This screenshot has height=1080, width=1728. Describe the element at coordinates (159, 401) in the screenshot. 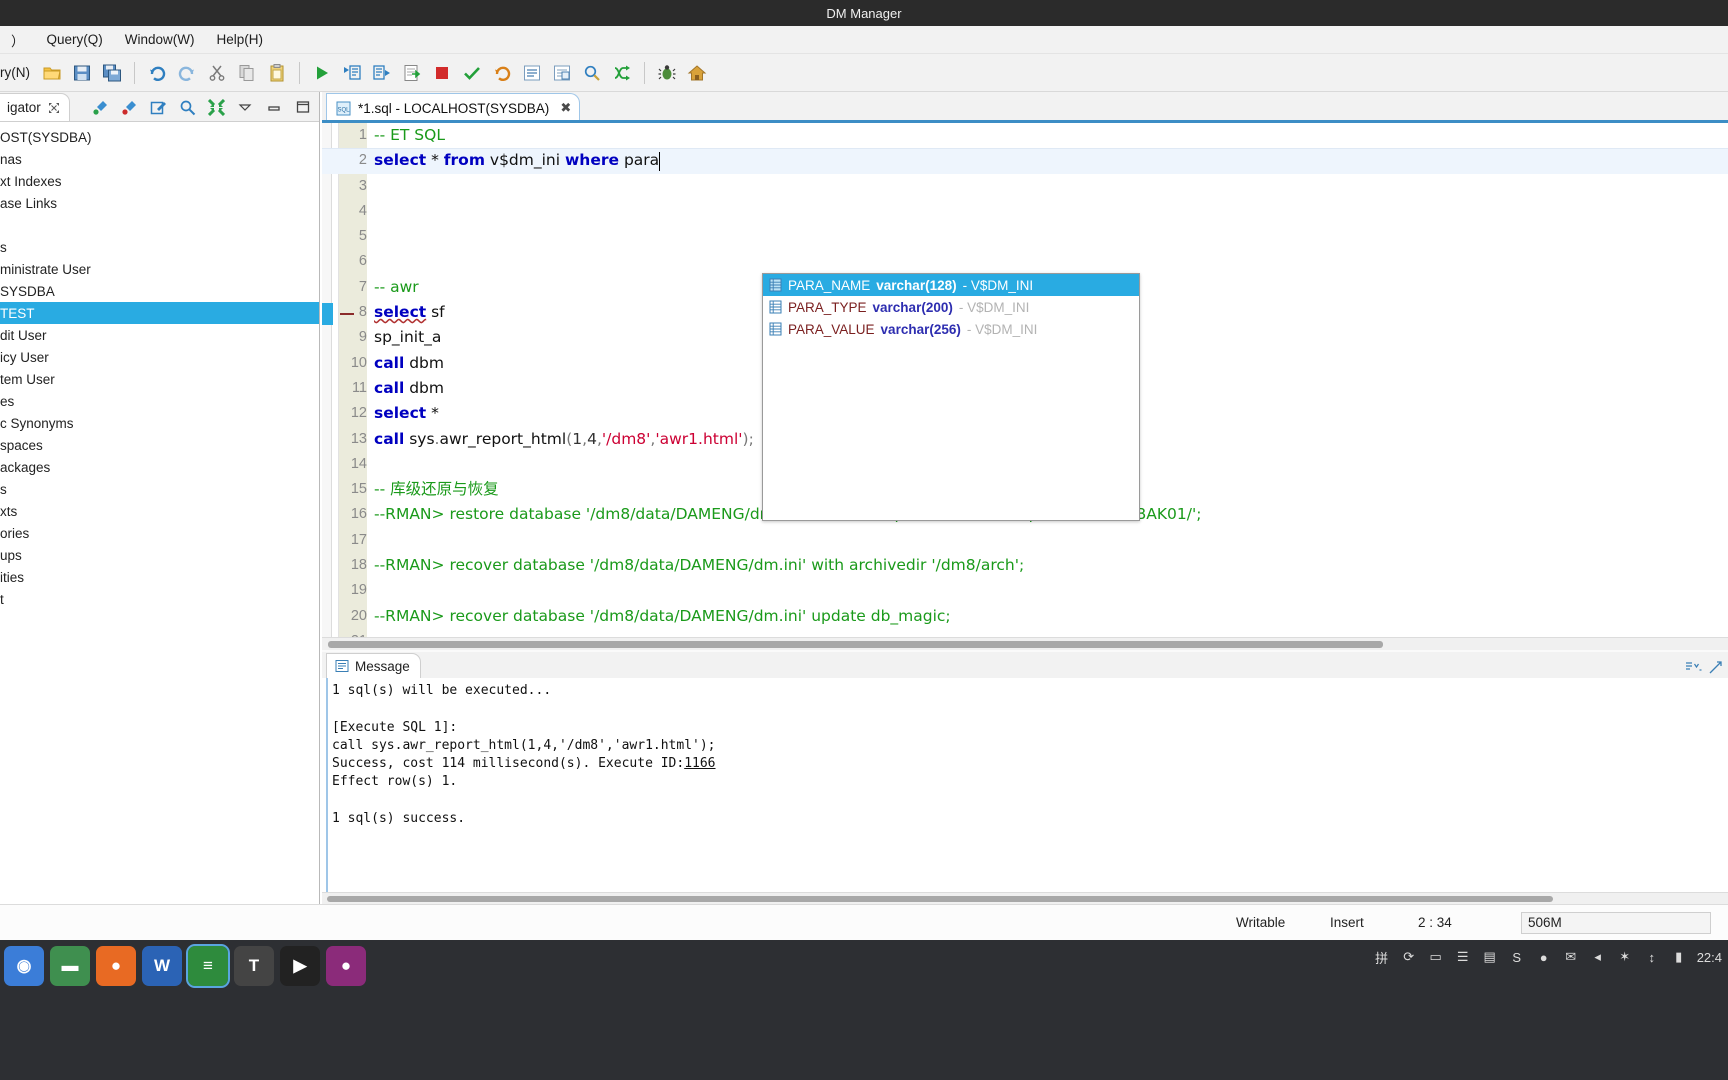

I see `tree-item: es` at that location.